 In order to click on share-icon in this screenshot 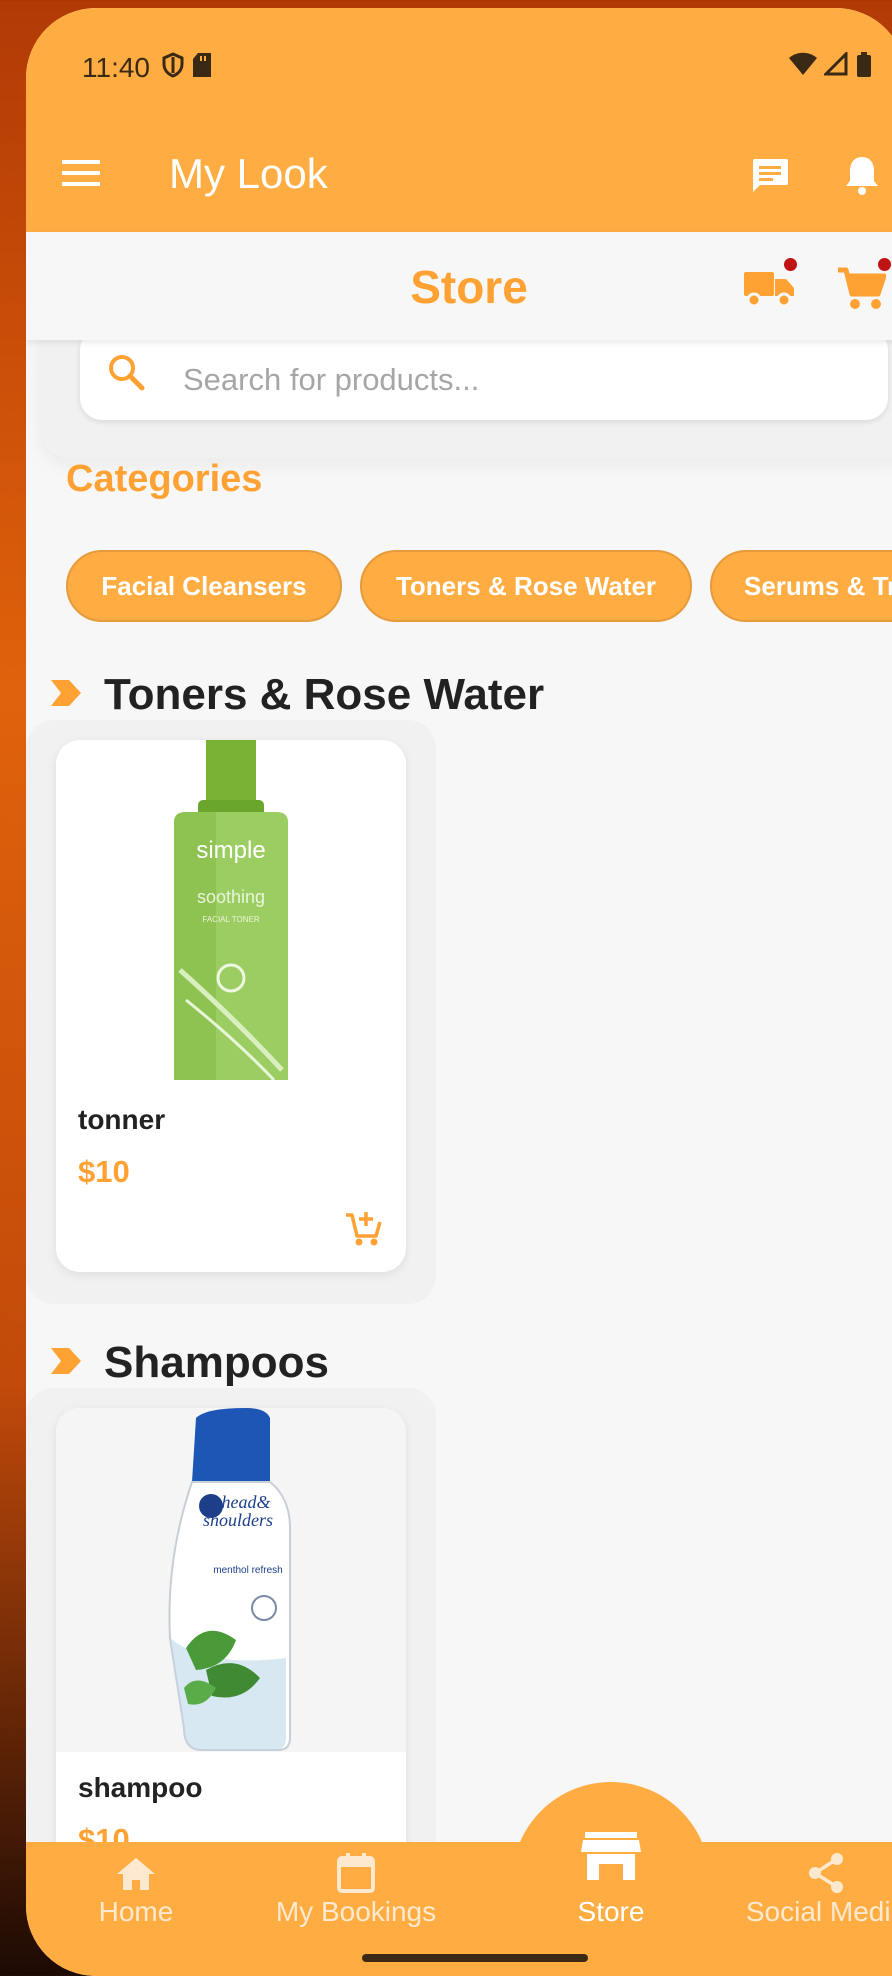, I will do `click(826, 1873)`.